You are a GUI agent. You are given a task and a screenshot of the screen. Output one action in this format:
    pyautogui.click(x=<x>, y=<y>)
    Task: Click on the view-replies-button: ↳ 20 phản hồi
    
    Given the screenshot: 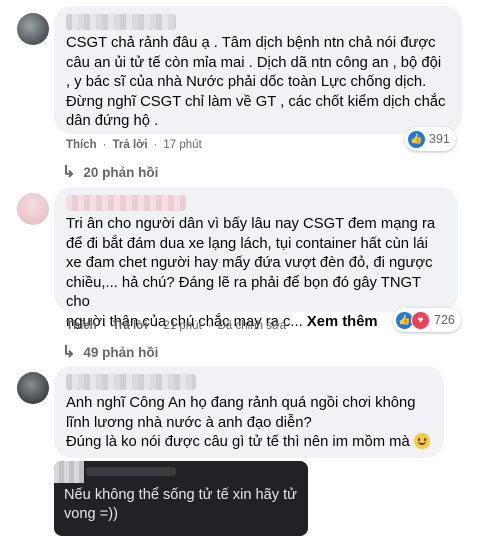 What is the action you would take?
    pyautogui.click(x=110, y=172)
    